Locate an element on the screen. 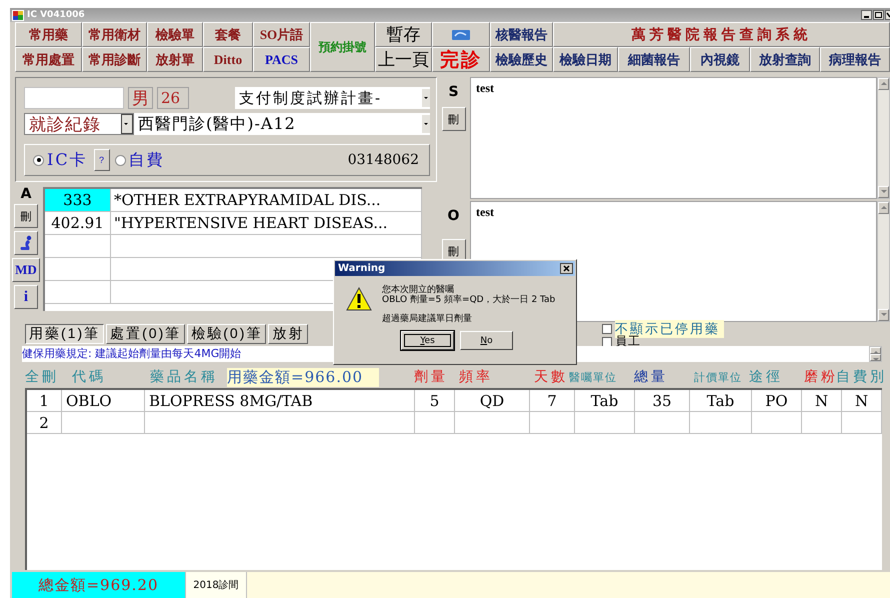  order-tab: 處置(0)筆 is located at coordinates (146, 334).